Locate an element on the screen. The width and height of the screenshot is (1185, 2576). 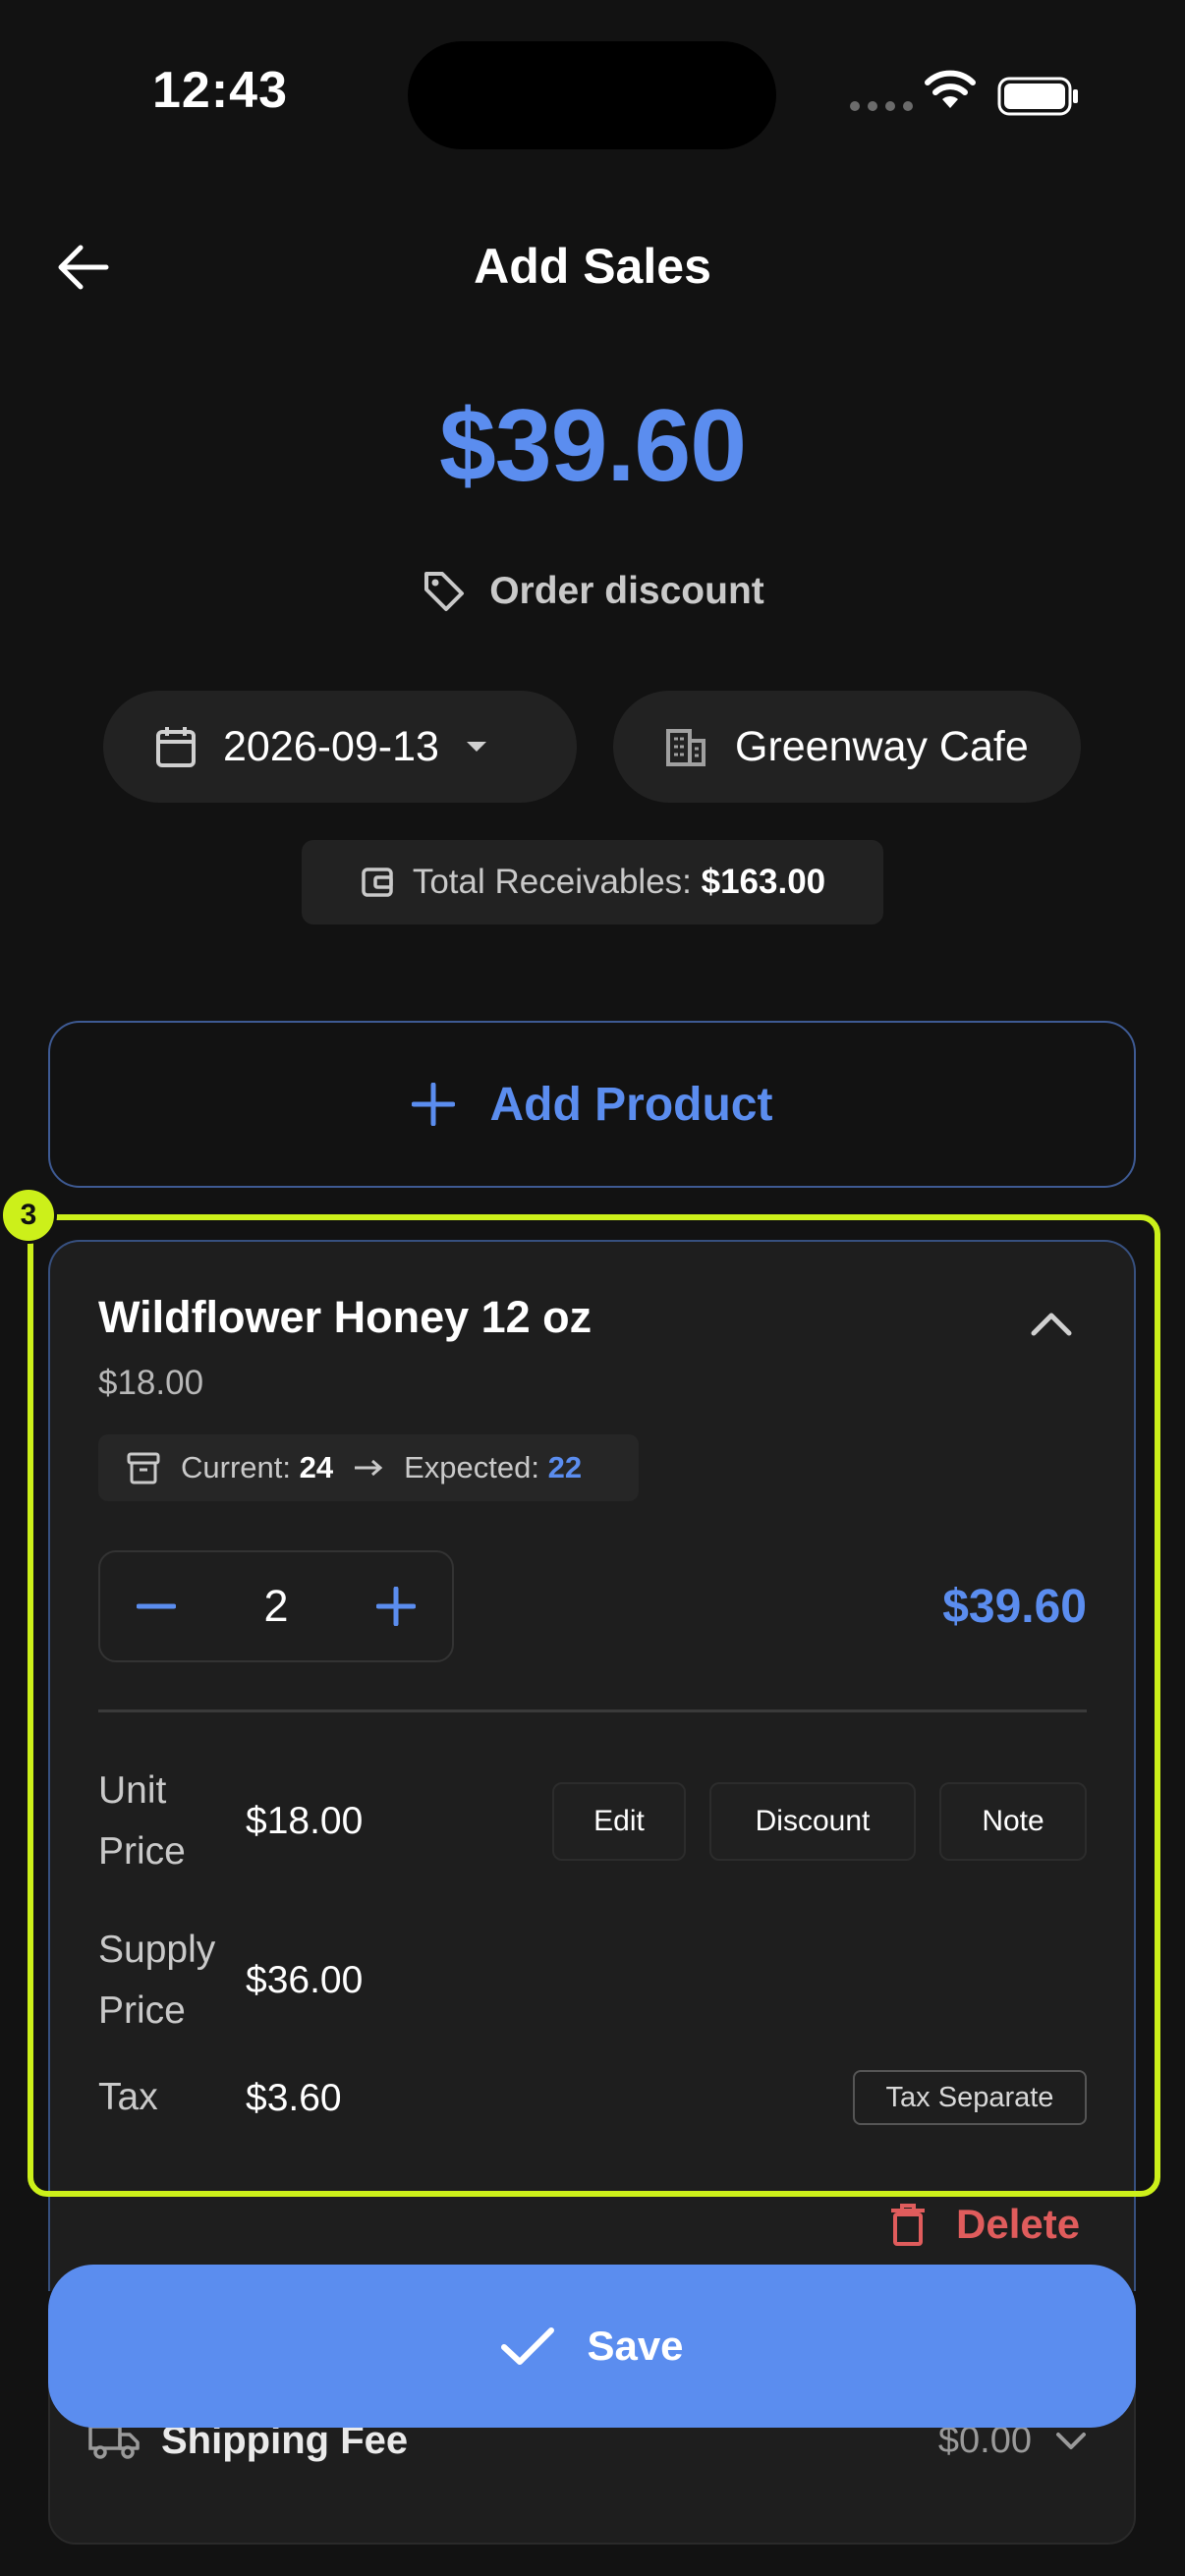
chevron-down-icon is located at coordinates (1071, 2440).